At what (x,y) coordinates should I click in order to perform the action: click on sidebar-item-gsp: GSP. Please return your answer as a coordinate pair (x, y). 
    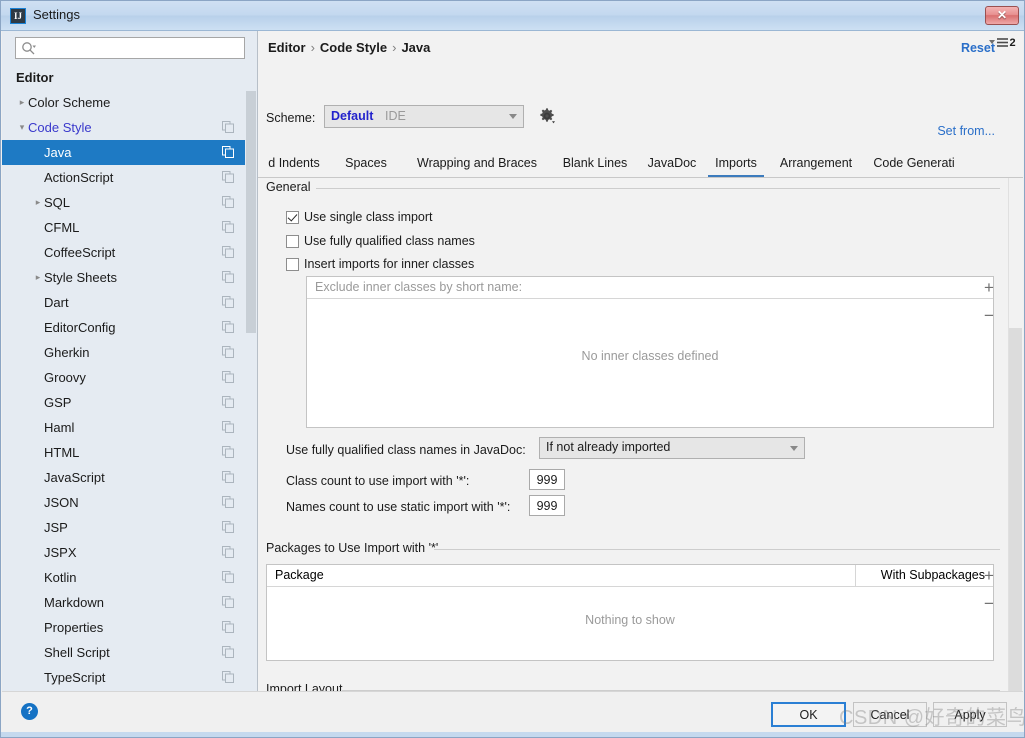
    Looking at the image, I should click on (124, 402).